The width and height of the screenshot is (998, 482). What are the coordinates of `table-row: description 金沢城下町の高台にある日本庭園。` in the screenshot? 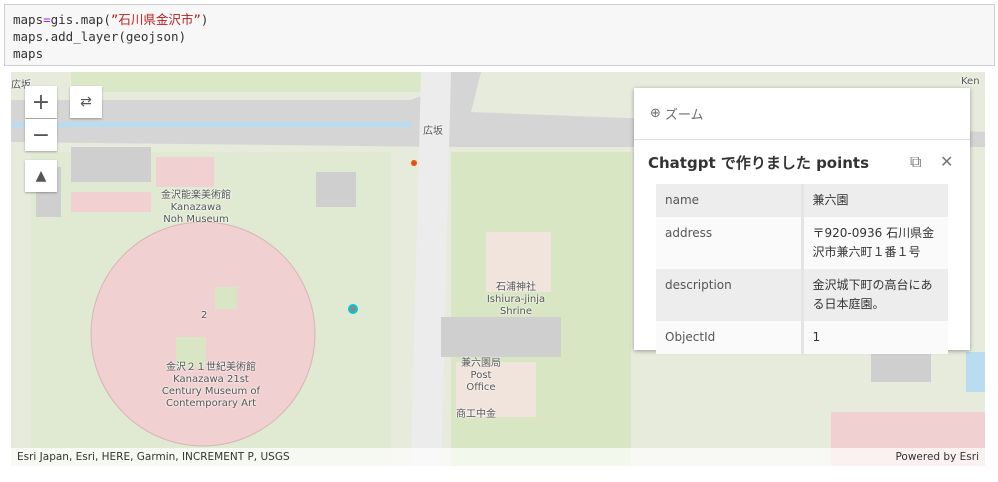 It's located at (802, 295).